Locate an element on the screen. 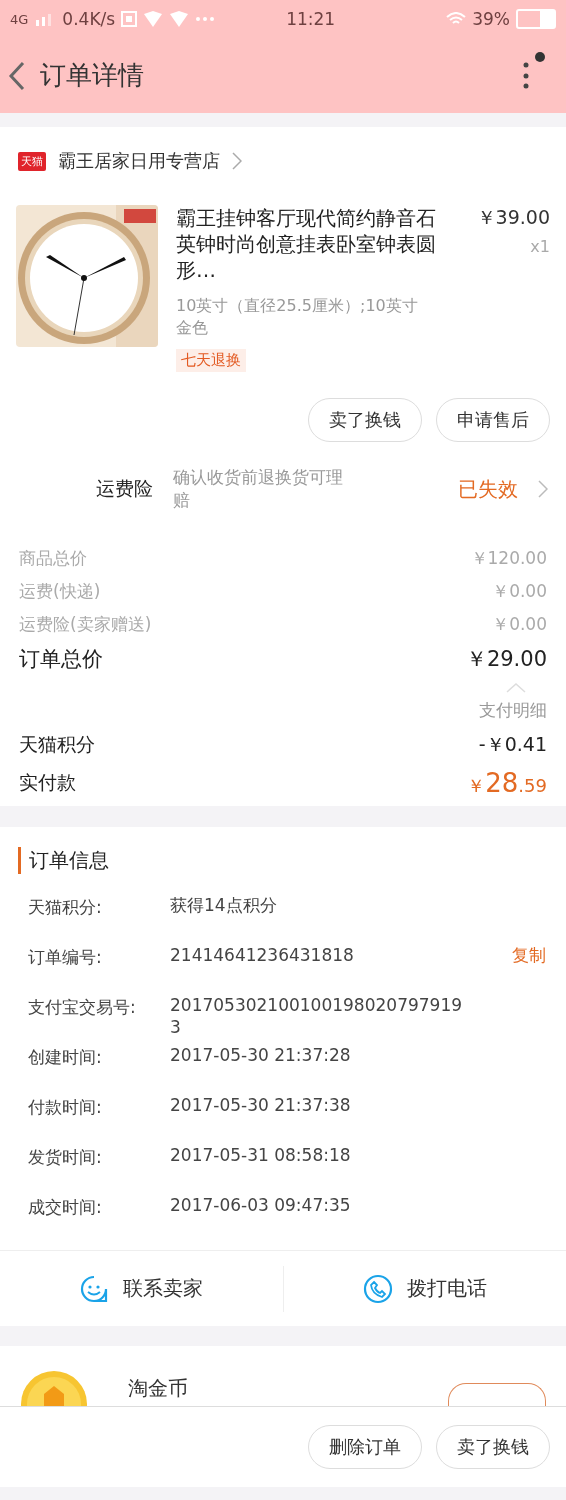 The height and width of the screenshot is (1500, 566). info-label: 创建时间: is located at coordinates (65, 1057).